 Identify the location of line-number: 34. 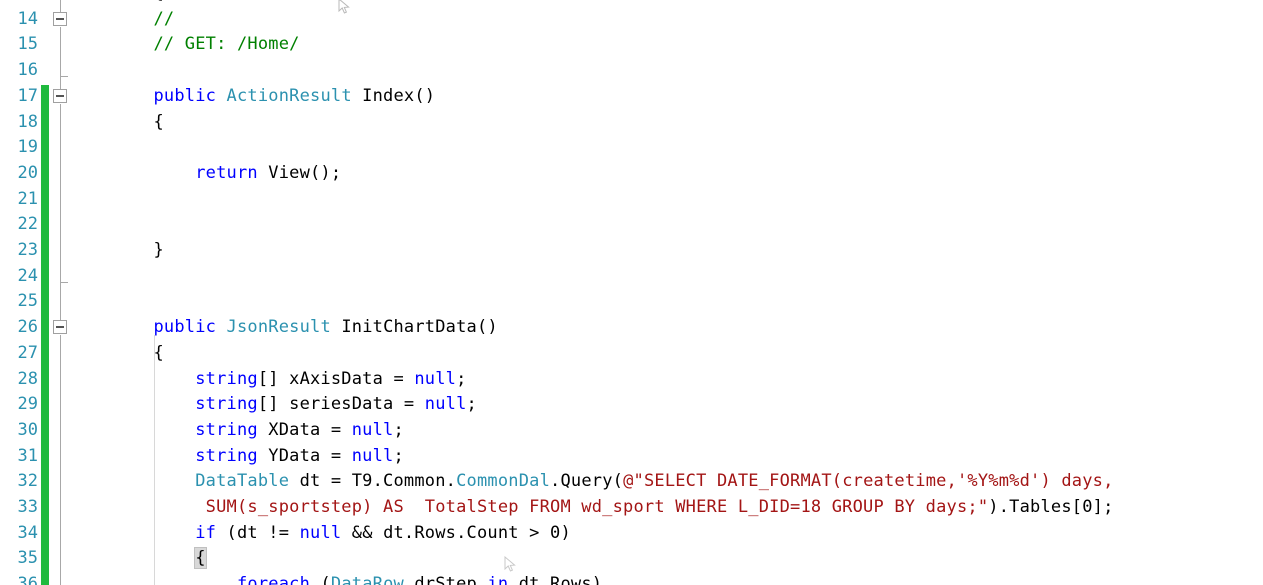
(27, 532).